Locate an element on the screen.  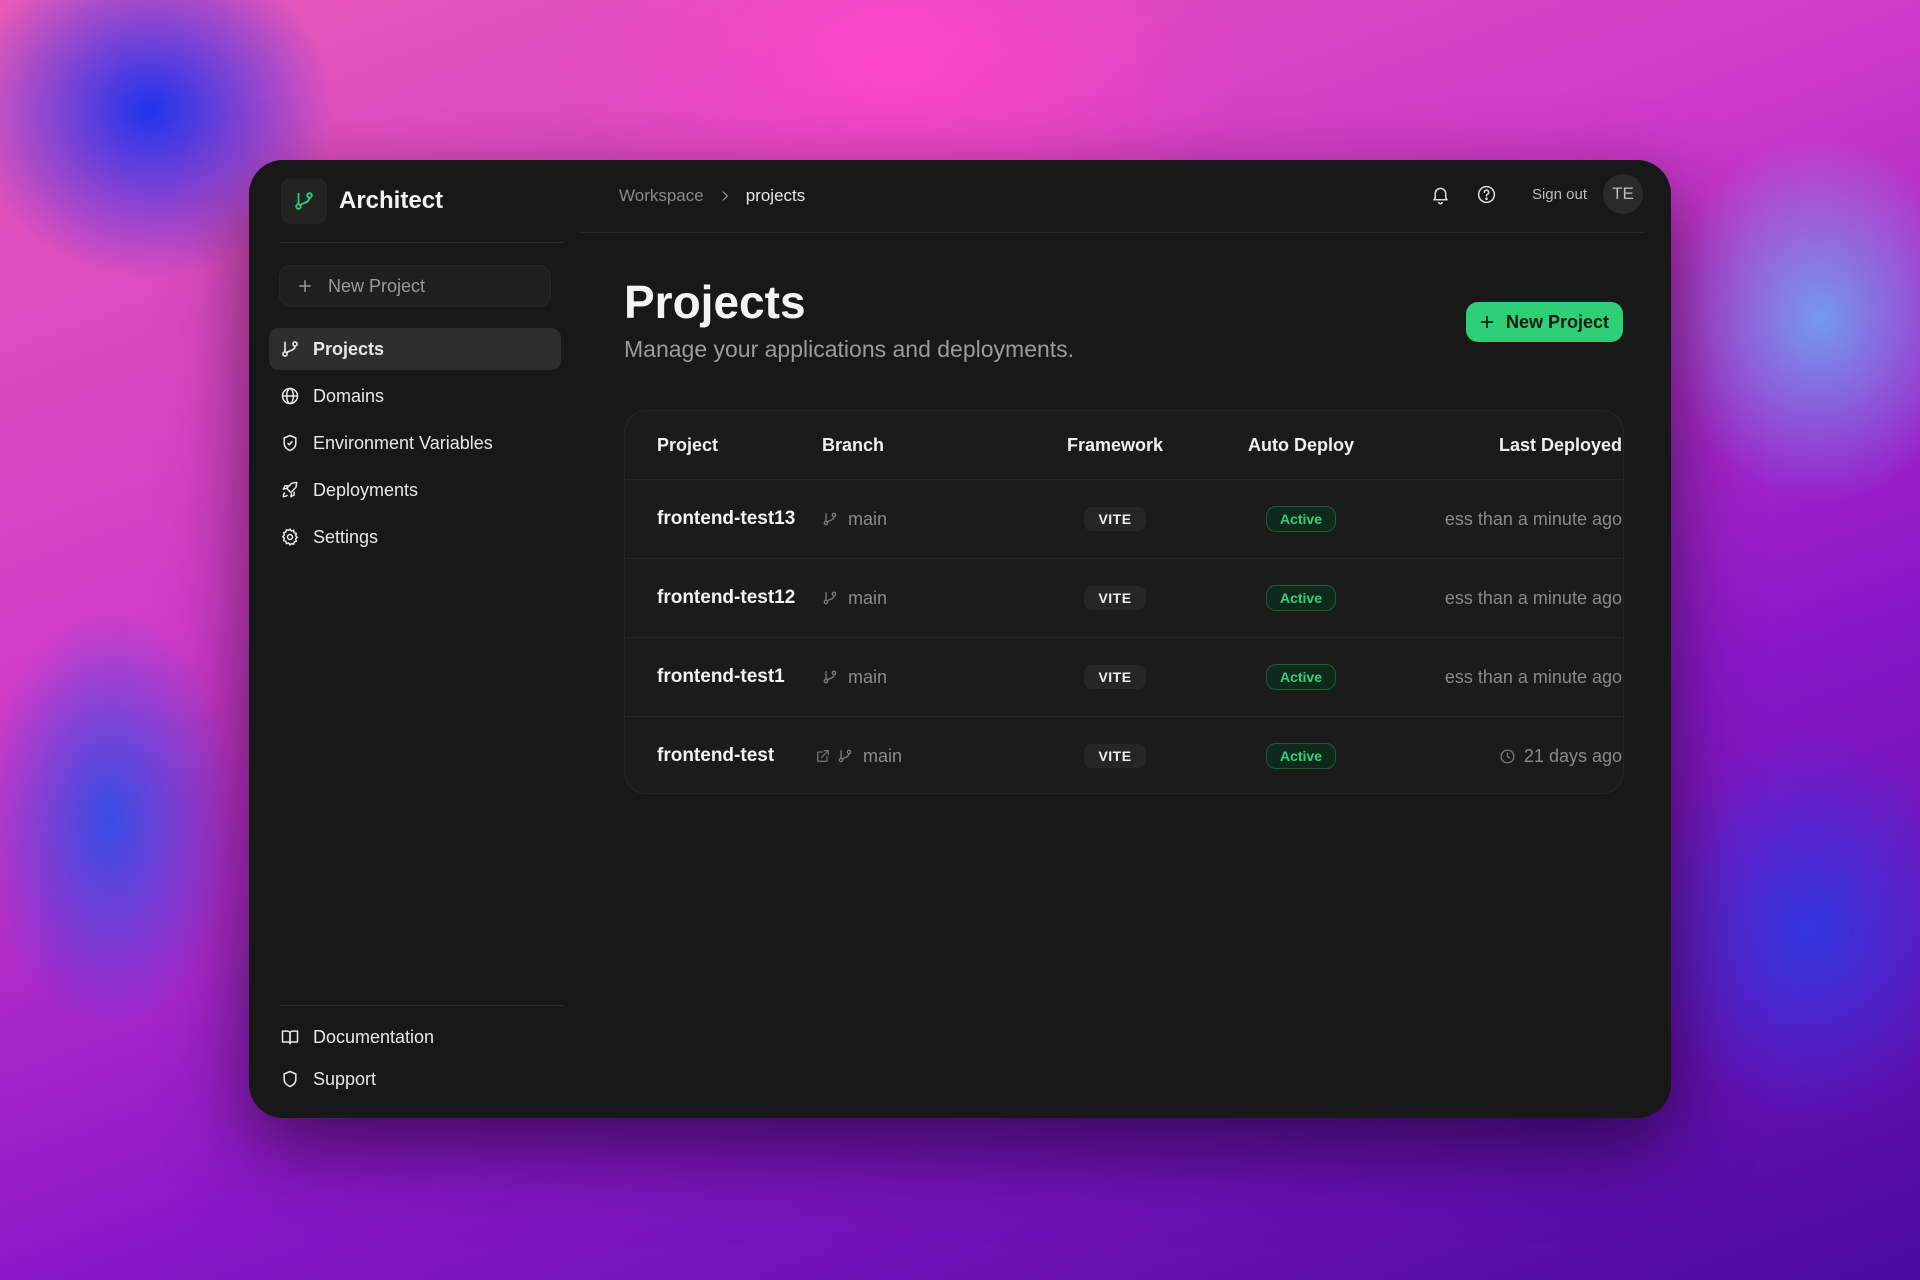
column-header-framework: Framework is located at coordinates (1115, 444).